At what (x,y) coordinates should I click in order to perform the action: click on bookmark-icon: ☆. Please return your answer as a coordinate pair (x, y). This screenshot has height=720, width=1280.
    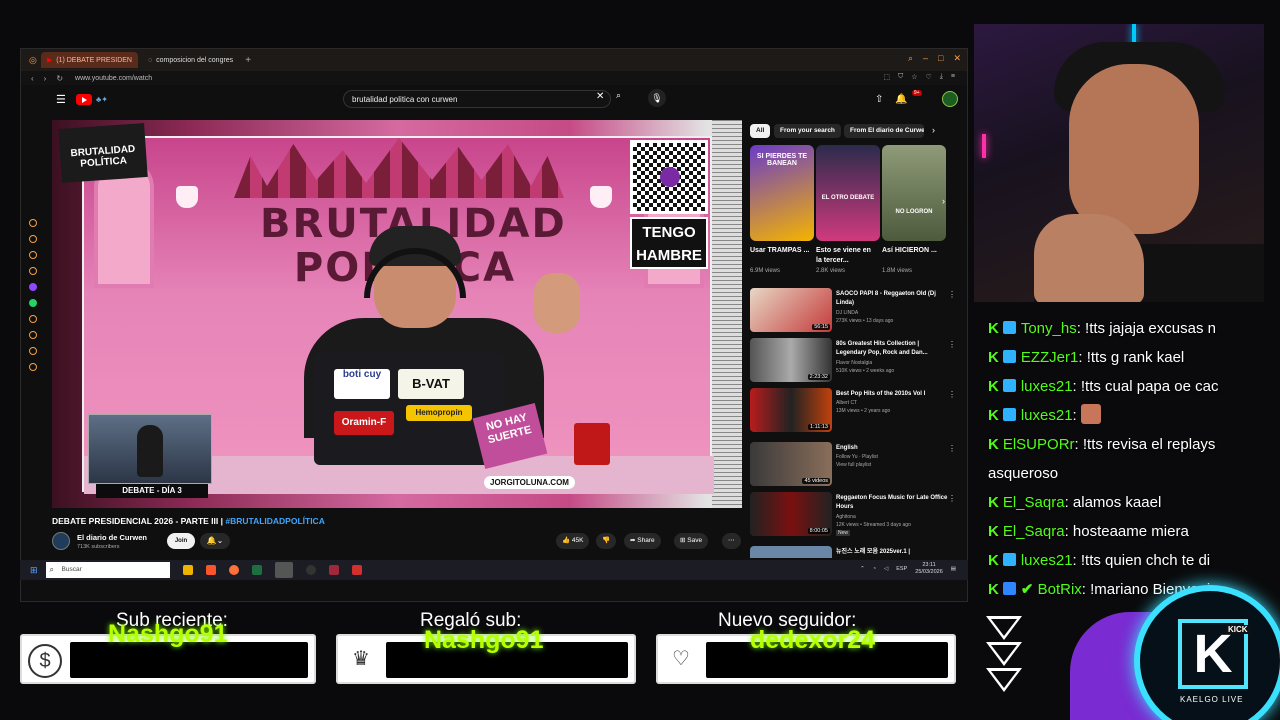
    Looking at the image, I should click on (914, 77).